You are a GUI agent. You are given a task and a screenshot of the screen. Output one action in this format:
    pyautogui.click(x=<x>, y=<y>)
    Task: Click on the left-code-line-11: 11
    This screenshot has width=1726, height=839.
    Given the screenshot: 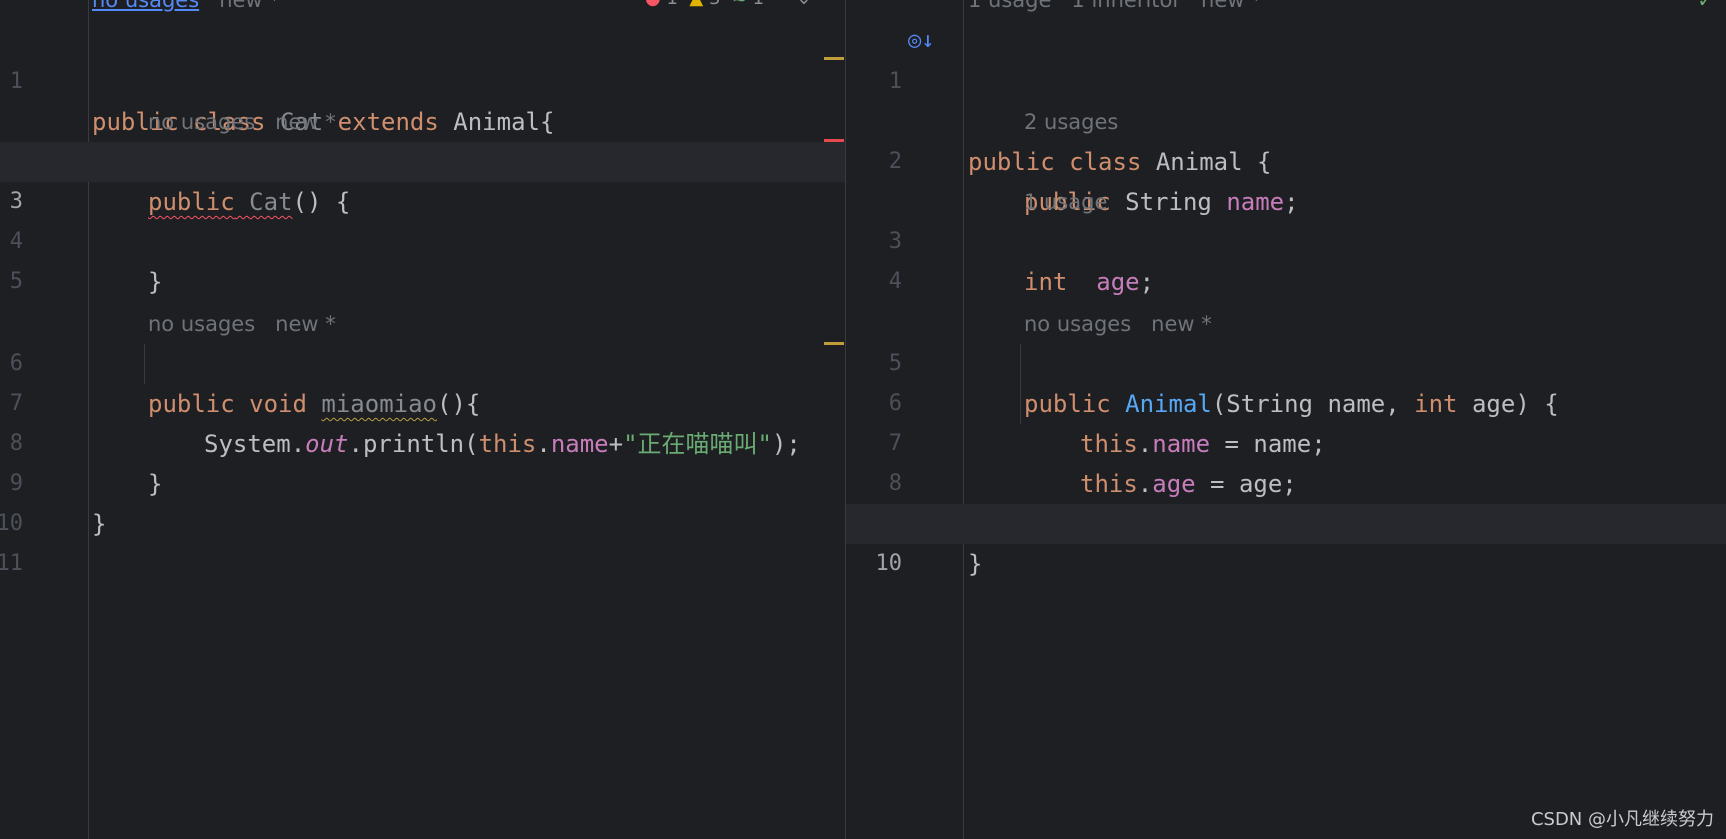 What is the action you would take?
    pyautogui.click(x=422, y=540)
    